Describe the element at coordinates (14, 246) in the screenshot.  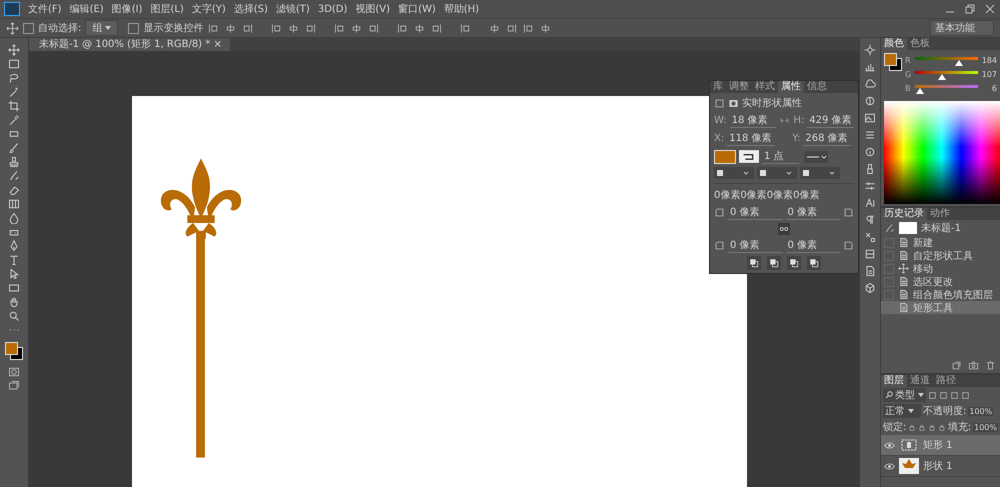
I see `pen-icon` at that location.